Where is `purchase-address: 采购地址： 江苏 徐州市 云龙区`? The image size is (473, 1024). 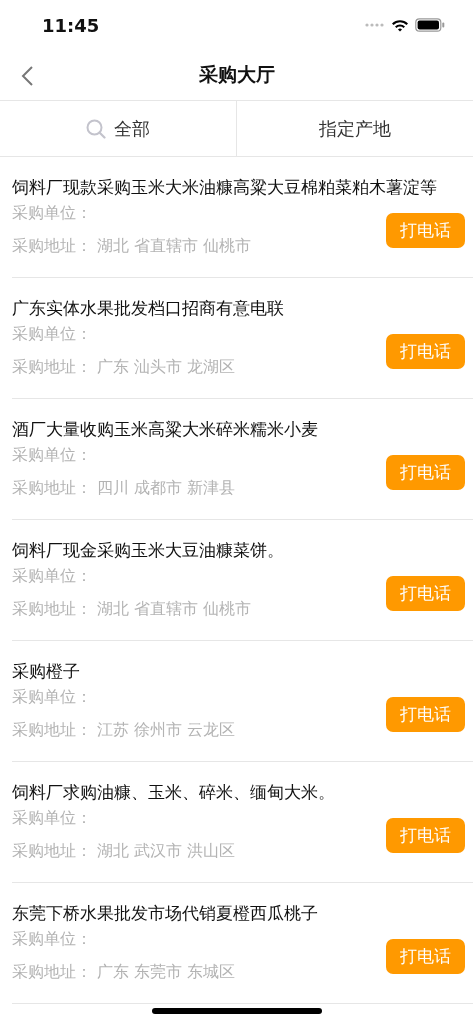
purchase-address: 采购地址： 江苏 徐州市 云龙区 is located at coordinates (124, 730).